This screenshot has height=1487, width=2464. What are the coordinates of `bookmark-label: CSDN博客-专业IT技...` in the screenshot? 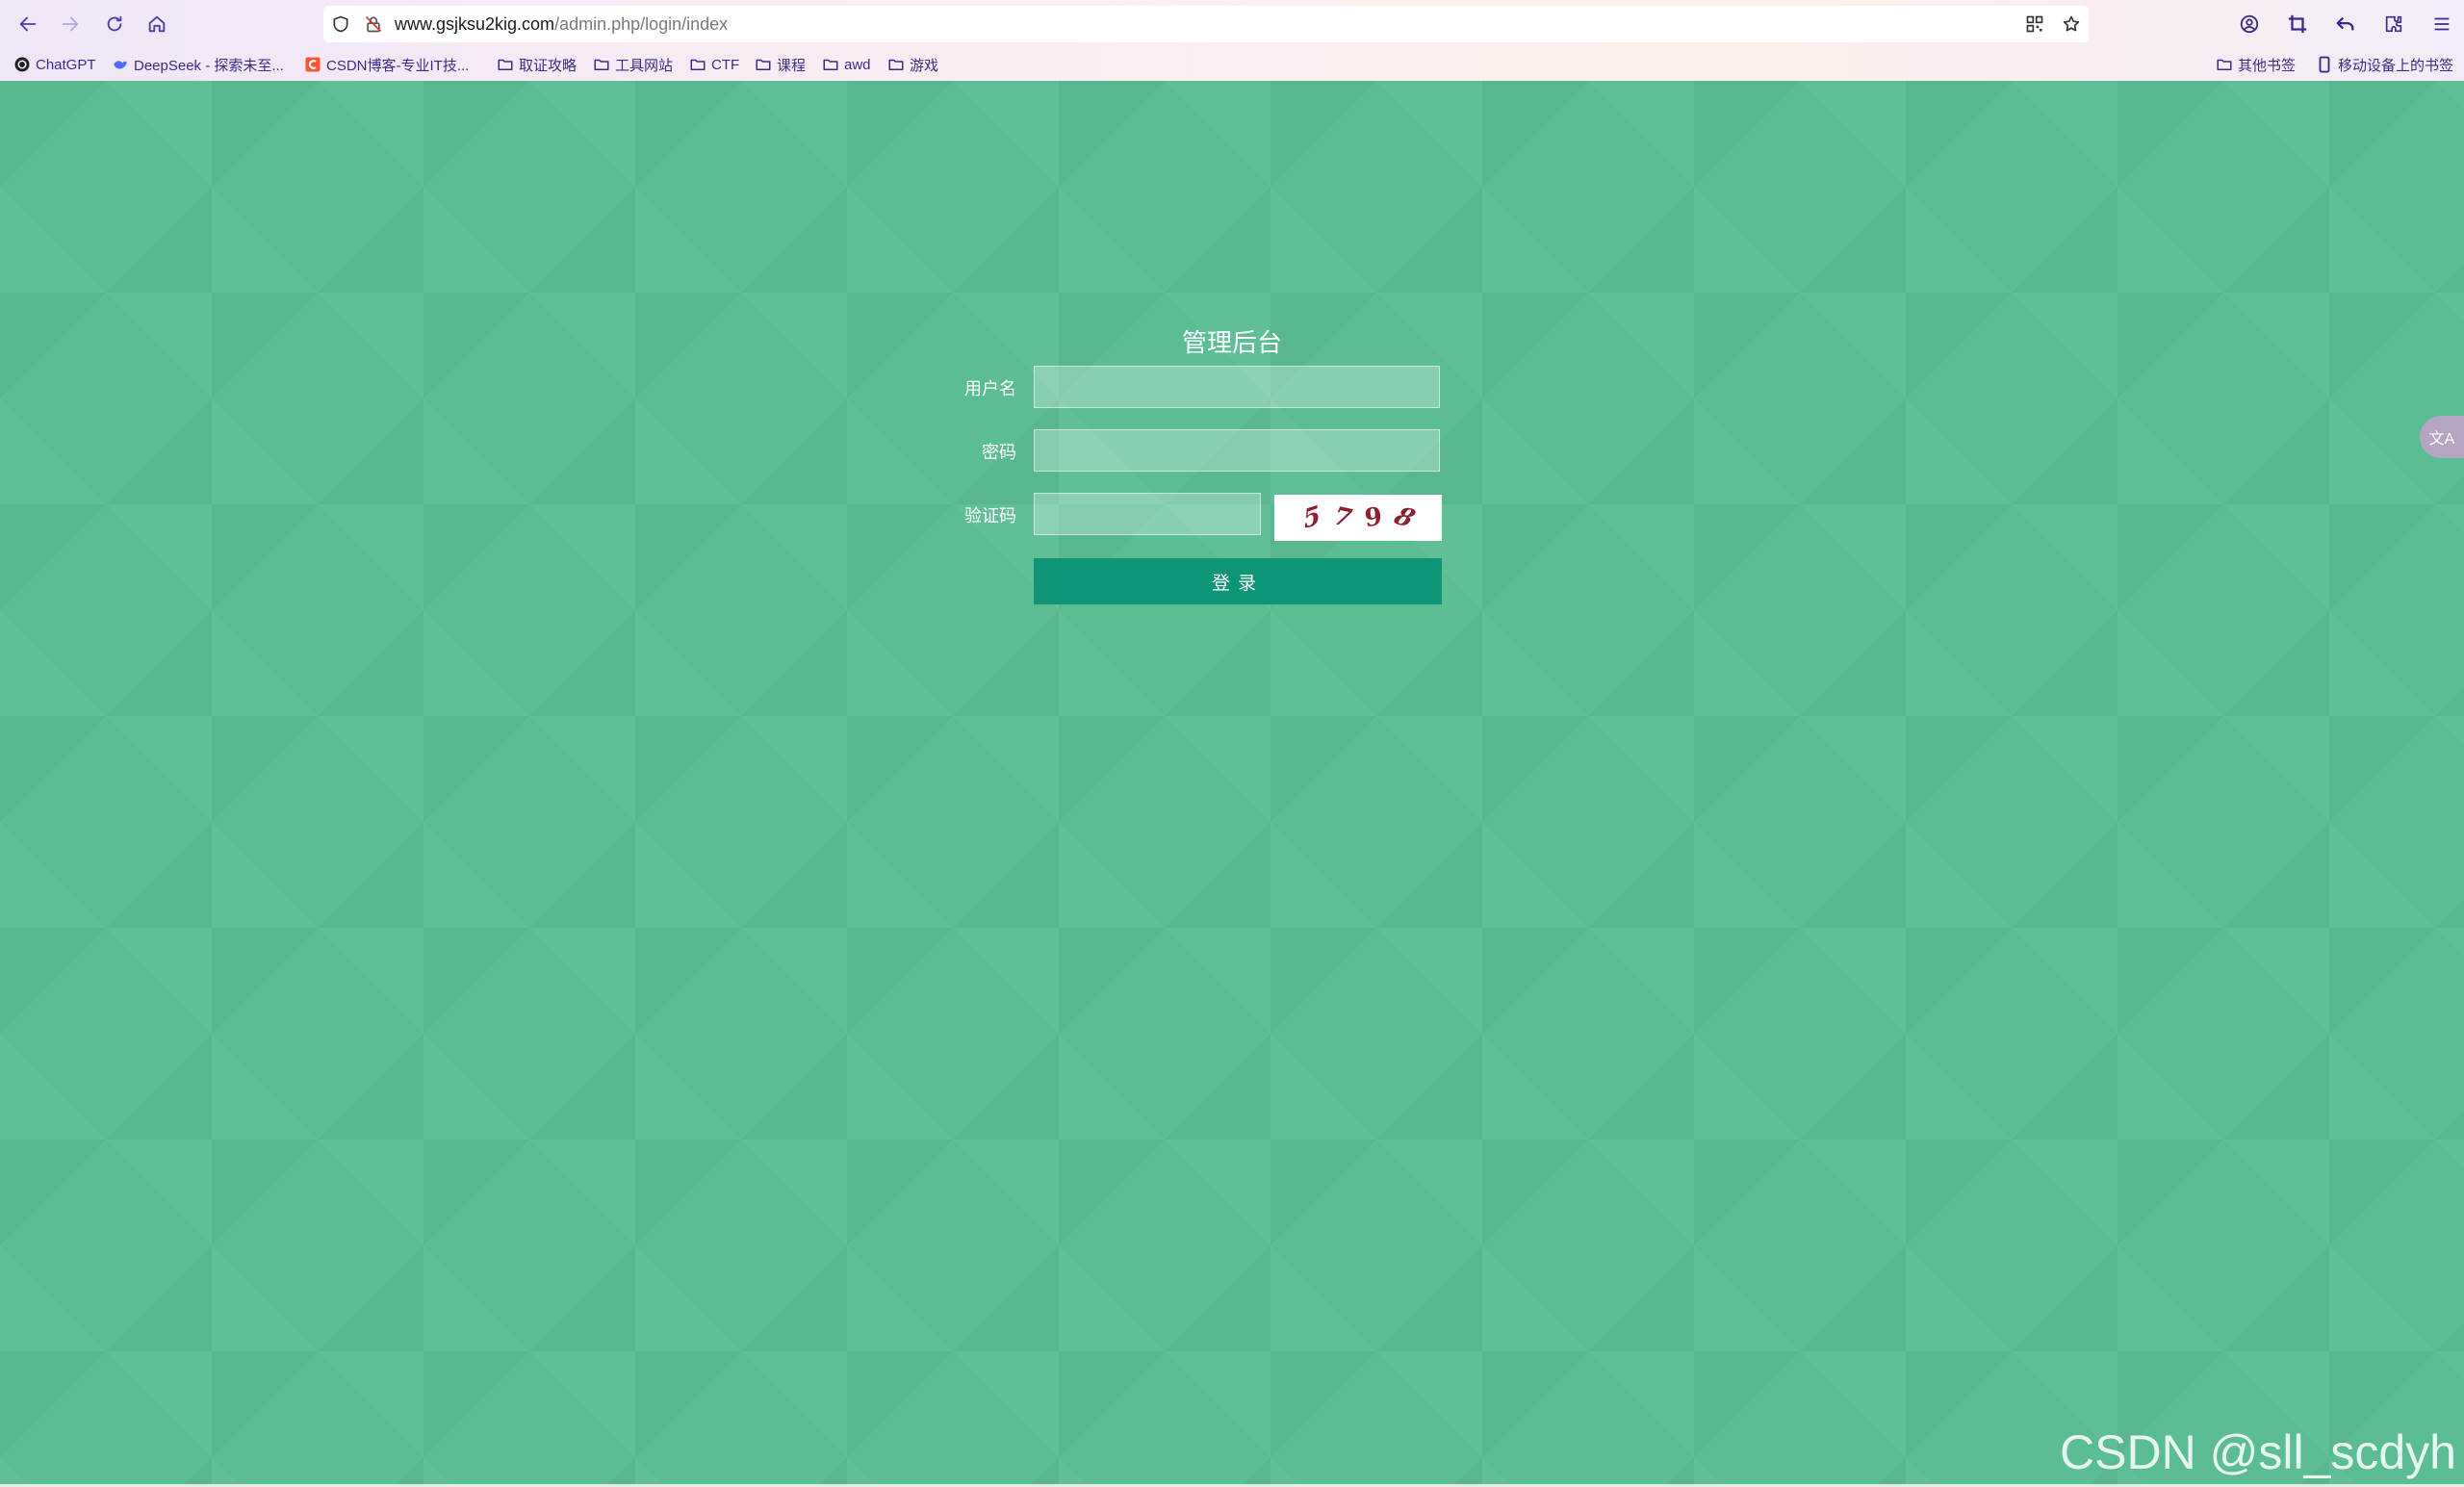 It's located at (398, 65).